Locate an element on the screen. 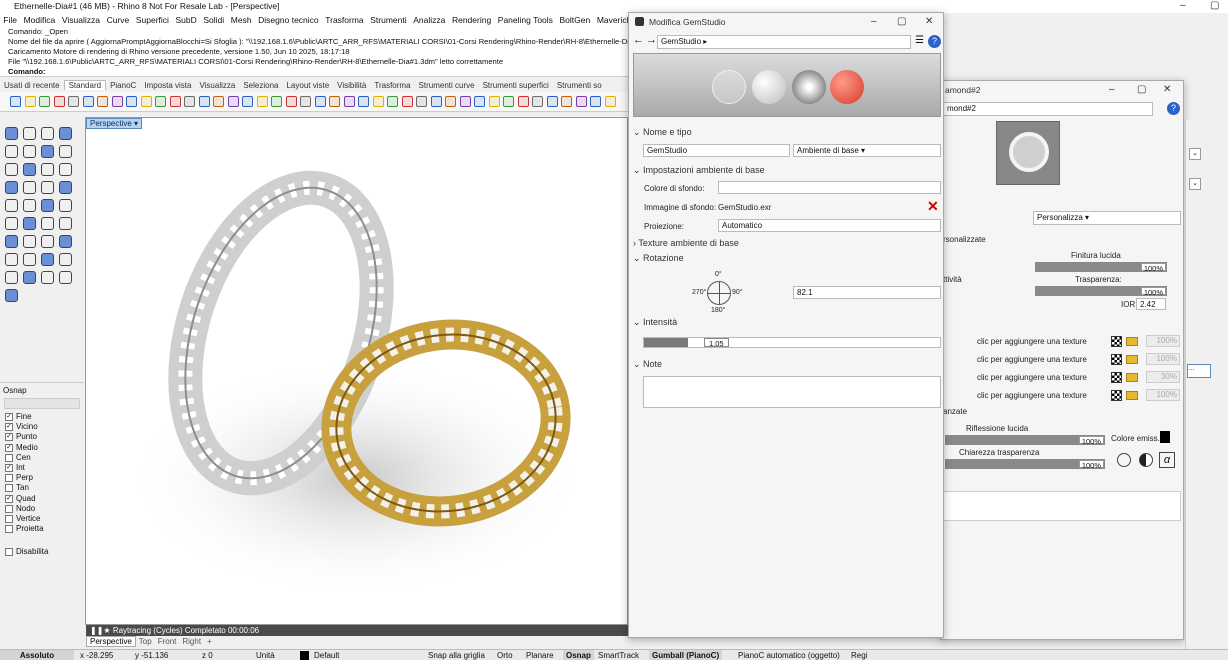  type-dropdown: Ambiente di base ▾ is located at coordinates (867, 150).